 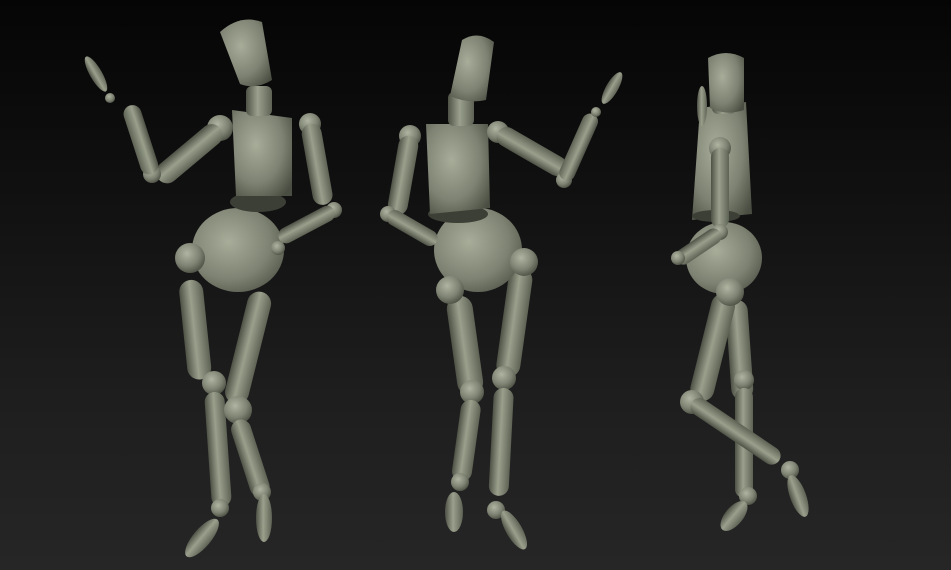 I want to click on mannequin-figure-side, so click(x=740, y=292).